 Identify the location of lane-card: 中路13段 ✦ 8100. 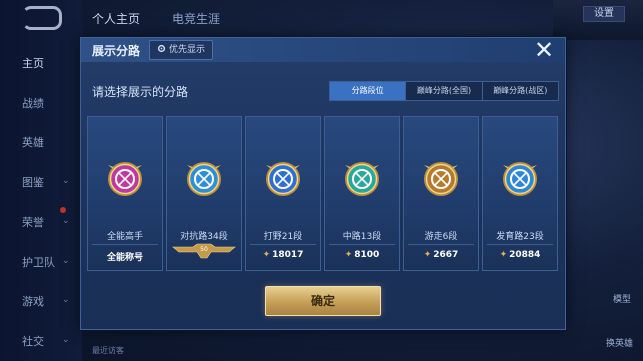
(362, 193).